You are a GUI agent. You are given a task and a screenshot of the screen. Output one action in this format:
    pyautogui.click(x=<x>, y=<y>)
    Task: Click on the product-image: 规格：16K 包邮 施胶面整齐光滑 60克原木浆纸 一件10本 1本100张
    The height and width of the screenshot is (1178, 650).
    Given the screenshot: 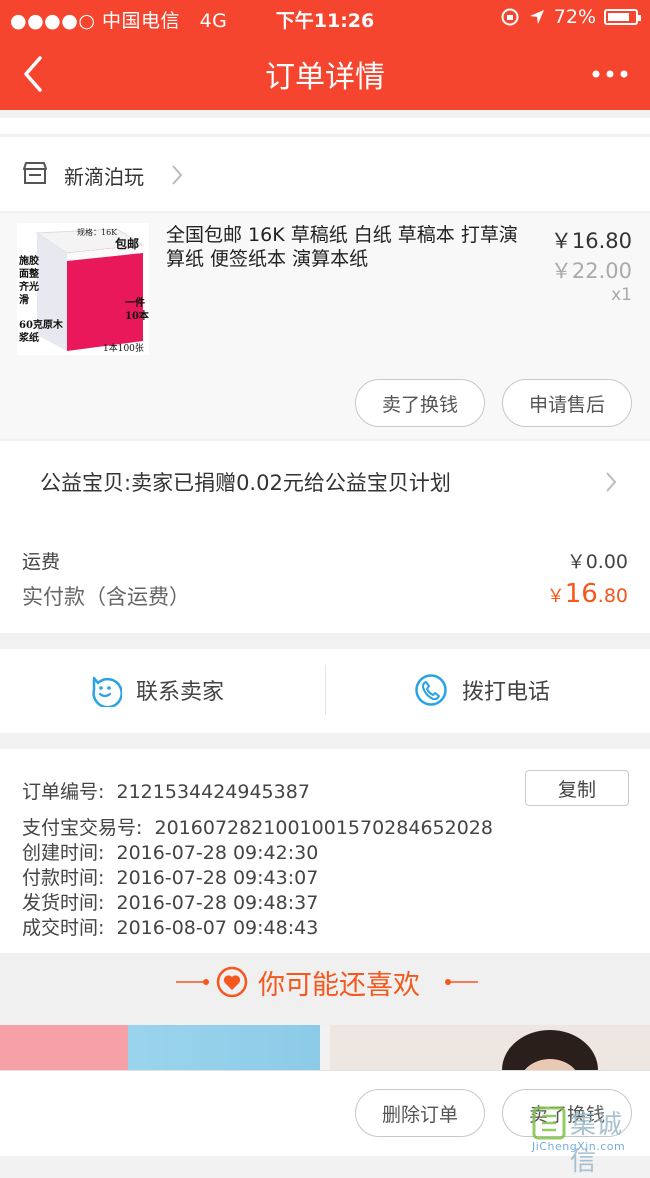 What is the action you would take?
    pyautogui.click(x=83, y=289)
    